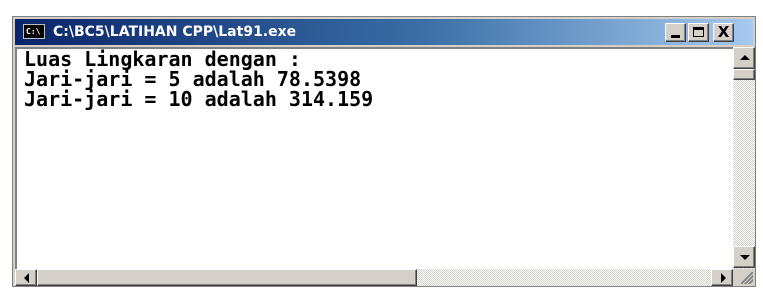 This screenshot has height=290, width=763. Describe the element at coordinates (193, 79) in the screenshot. I see `console-line: Jari-jari = 5 adalah 78.5398` at that location.